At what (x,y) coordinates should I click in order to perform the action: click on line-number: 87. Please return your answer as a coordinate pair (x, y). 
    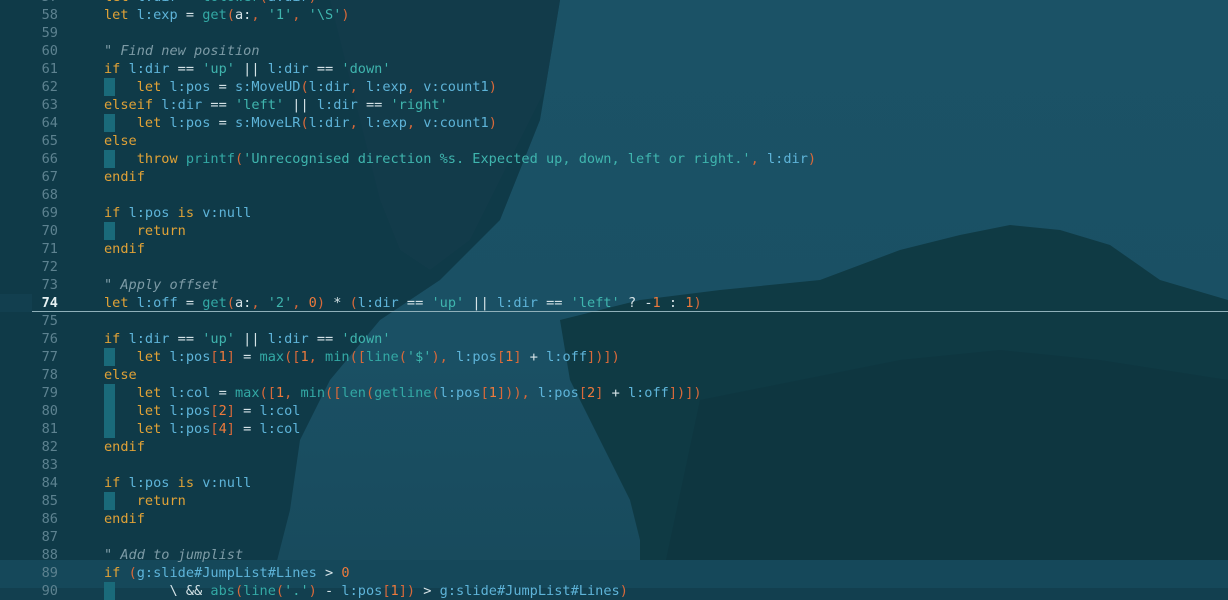
    Looking at the image, I should click on (49, 537).